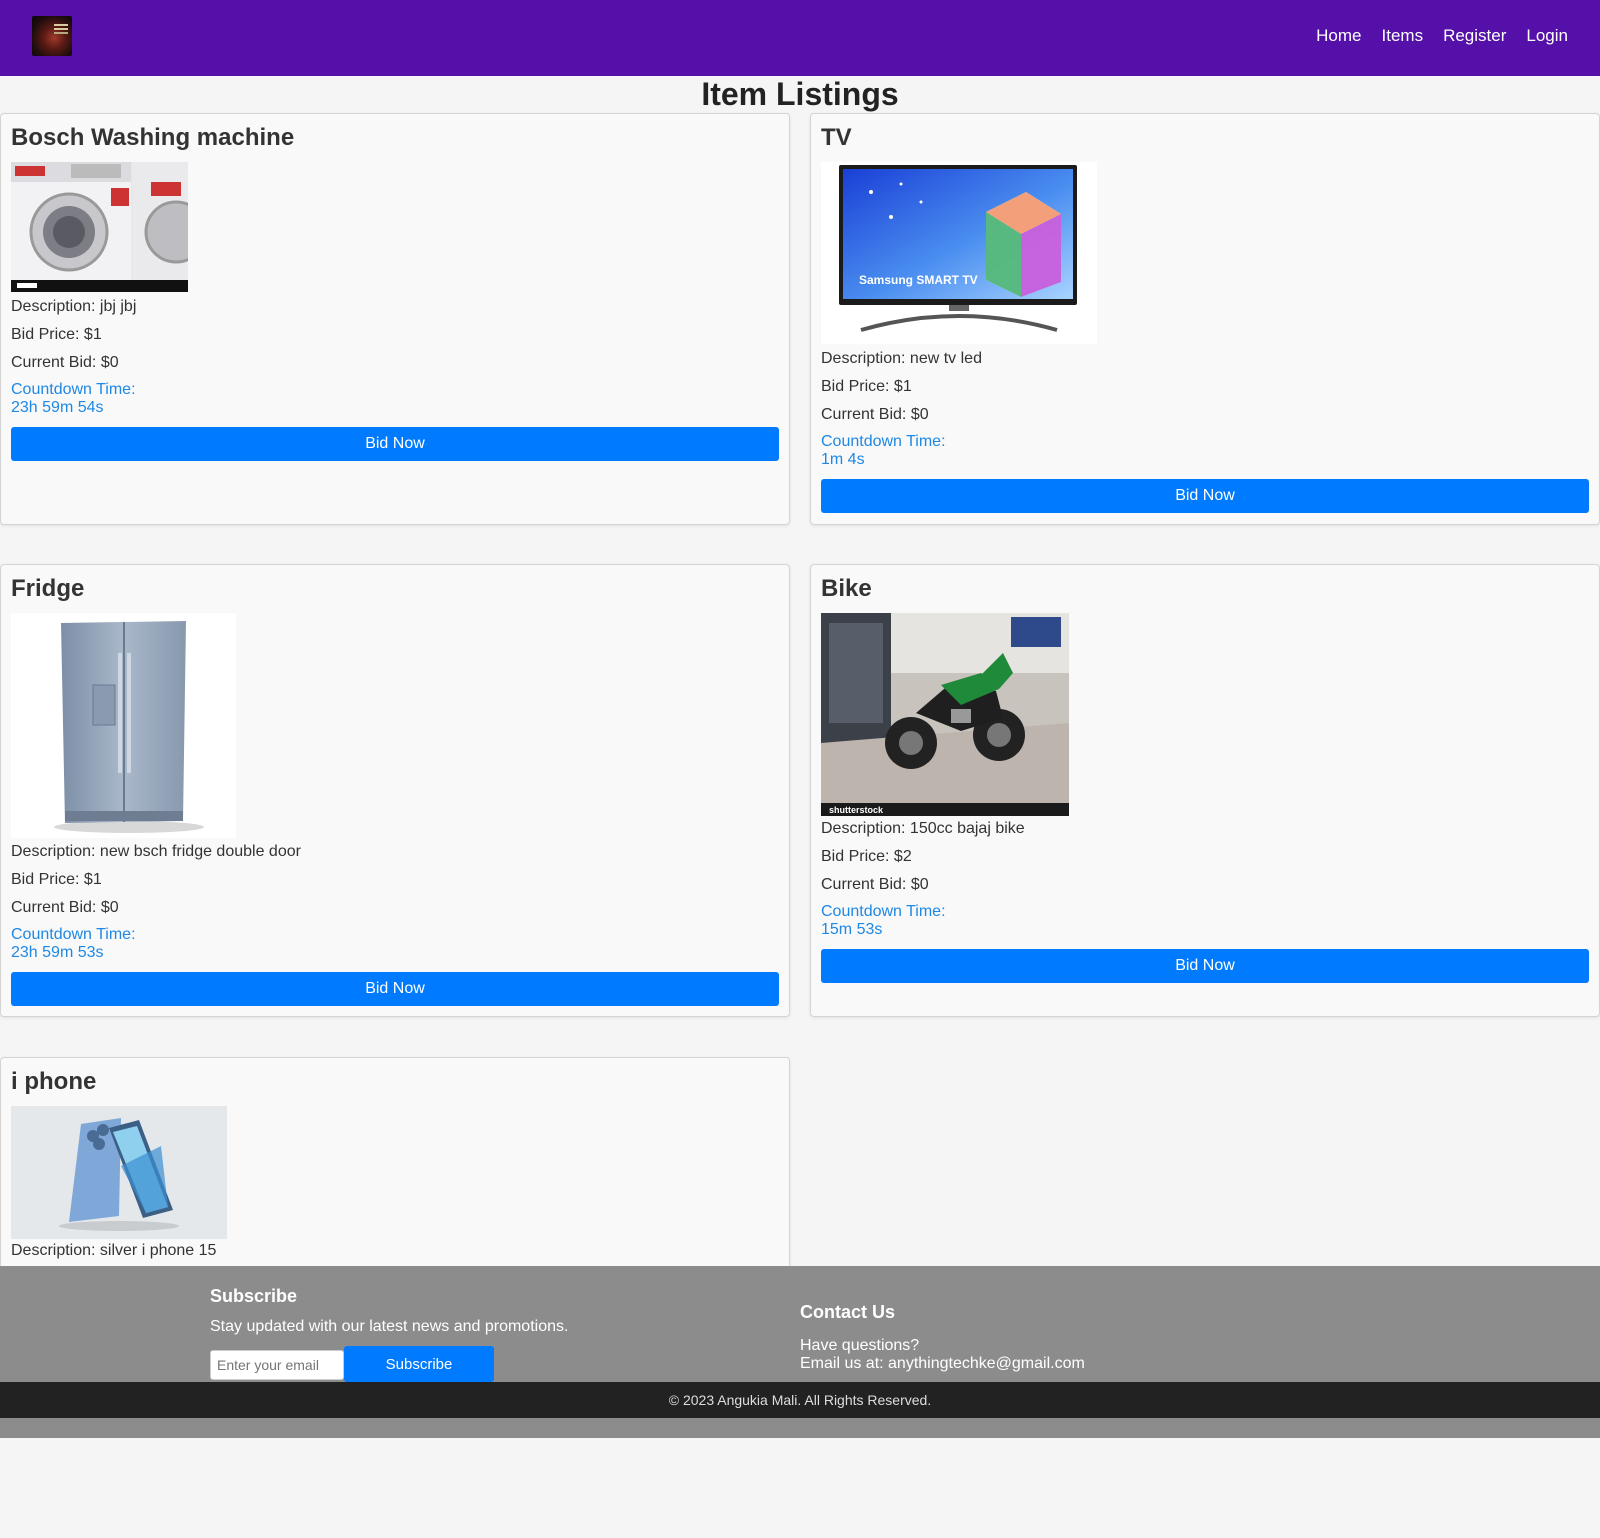 The height and width of the screenshot is (1538, 1600). What do you see at coordinates (1403, 36) in the screenshot?
I see `nav-items-link: Items` at bounding box center [1403, 36].